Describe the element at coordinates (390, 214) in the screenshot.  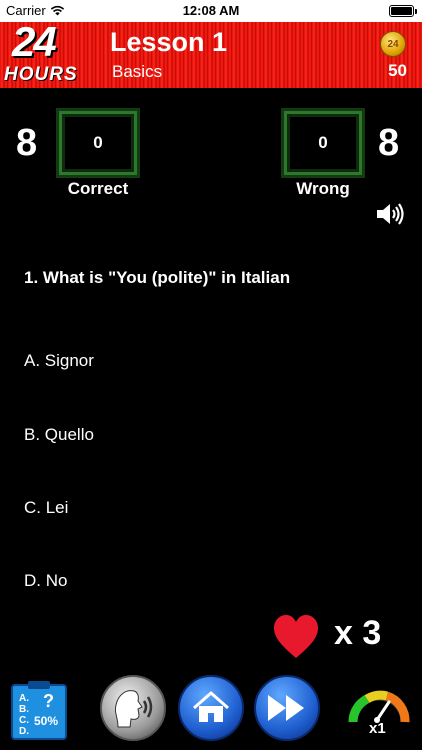
I see `sound-toggle-icon` at that location.